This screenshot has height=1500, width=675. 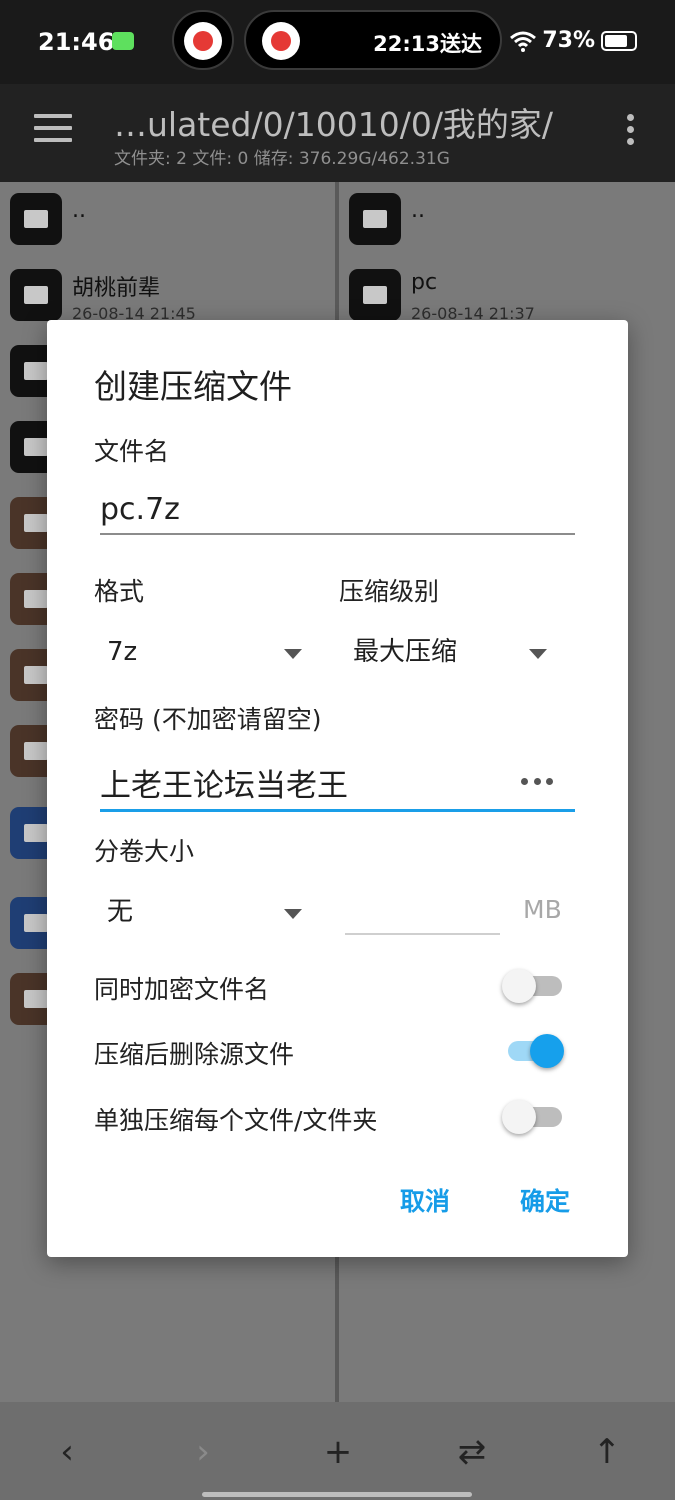 I want to click on delete-source-label: 压缩后删除源文件, so click(x=194, y=1054).